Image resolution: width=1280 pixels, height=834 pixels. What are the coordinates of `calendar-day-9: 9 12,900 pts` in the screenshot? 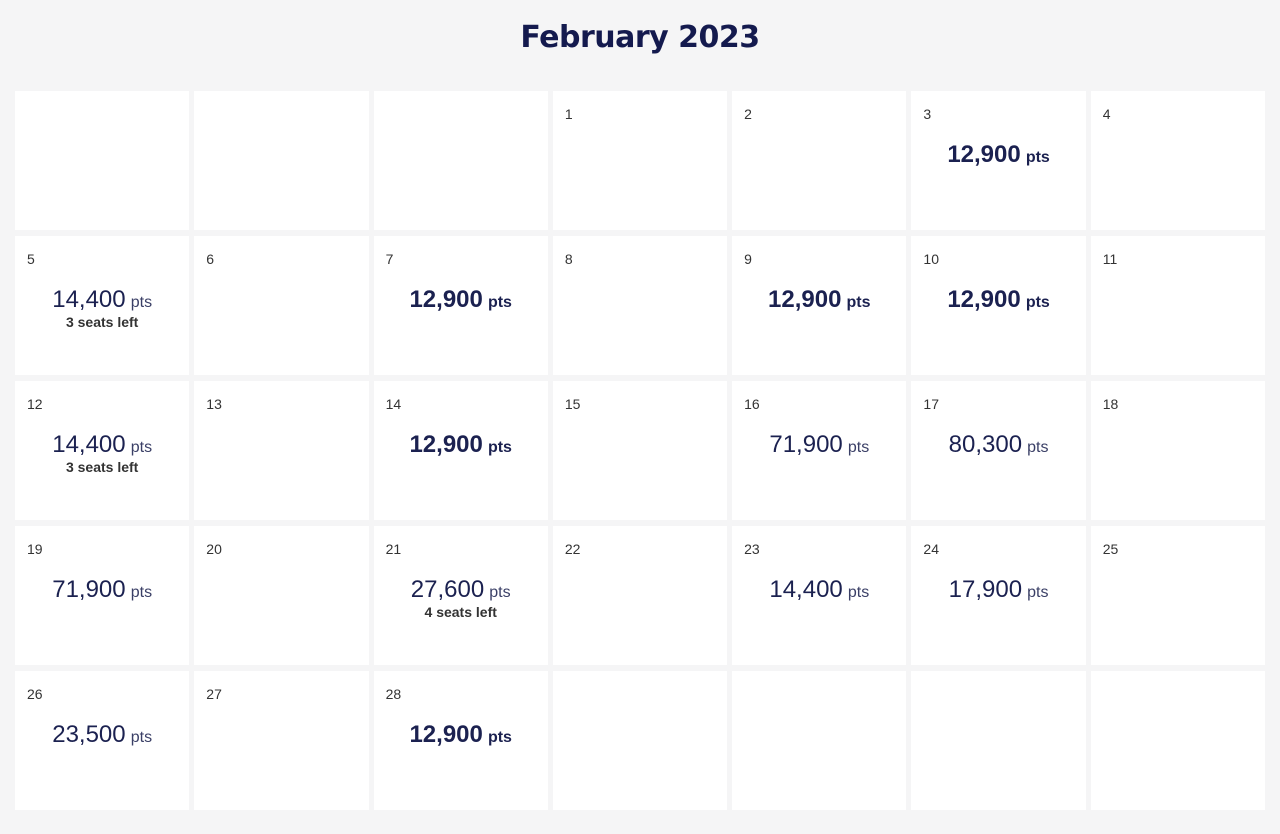 It's located at (819, 305).